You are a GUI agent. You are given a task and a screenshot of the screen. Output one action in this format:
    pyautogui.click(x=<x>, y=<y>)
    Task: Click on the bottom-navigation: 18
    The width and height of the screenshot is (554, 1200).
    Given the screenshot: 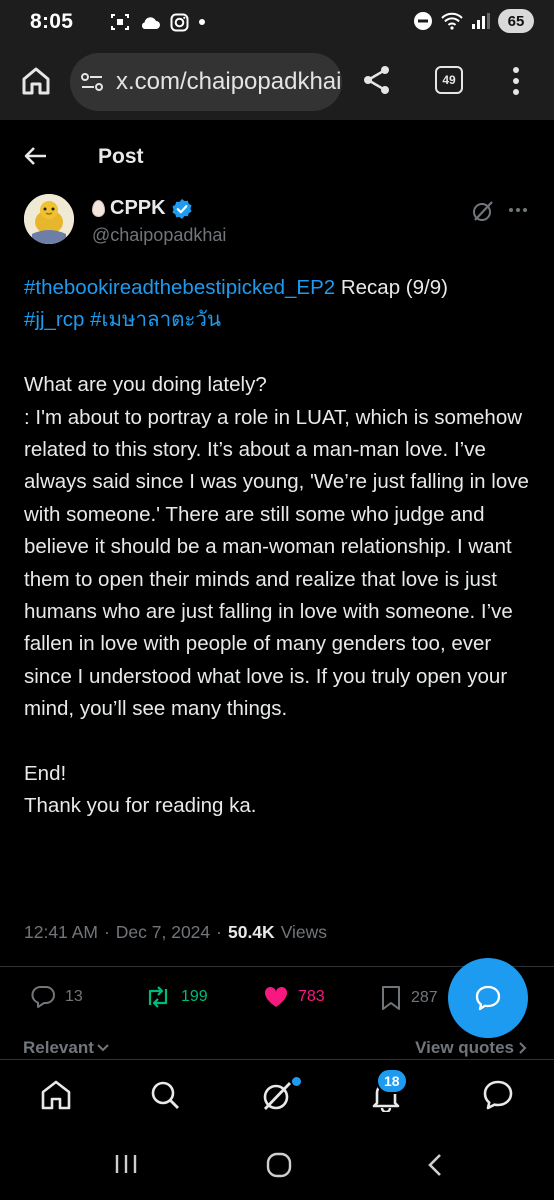 What is the action you would take?
    pyautogui.click(x=277, y=1097)
    